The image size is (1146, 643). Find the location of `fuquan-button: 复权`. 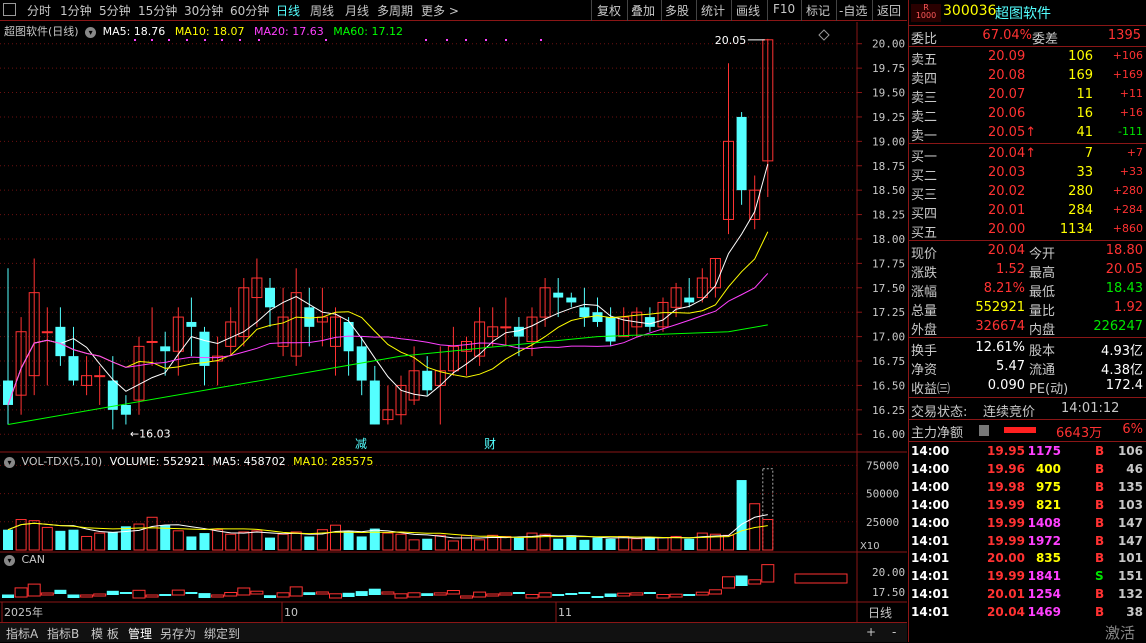

fuquan-button: 复权 is located at coordinates (609, 10).